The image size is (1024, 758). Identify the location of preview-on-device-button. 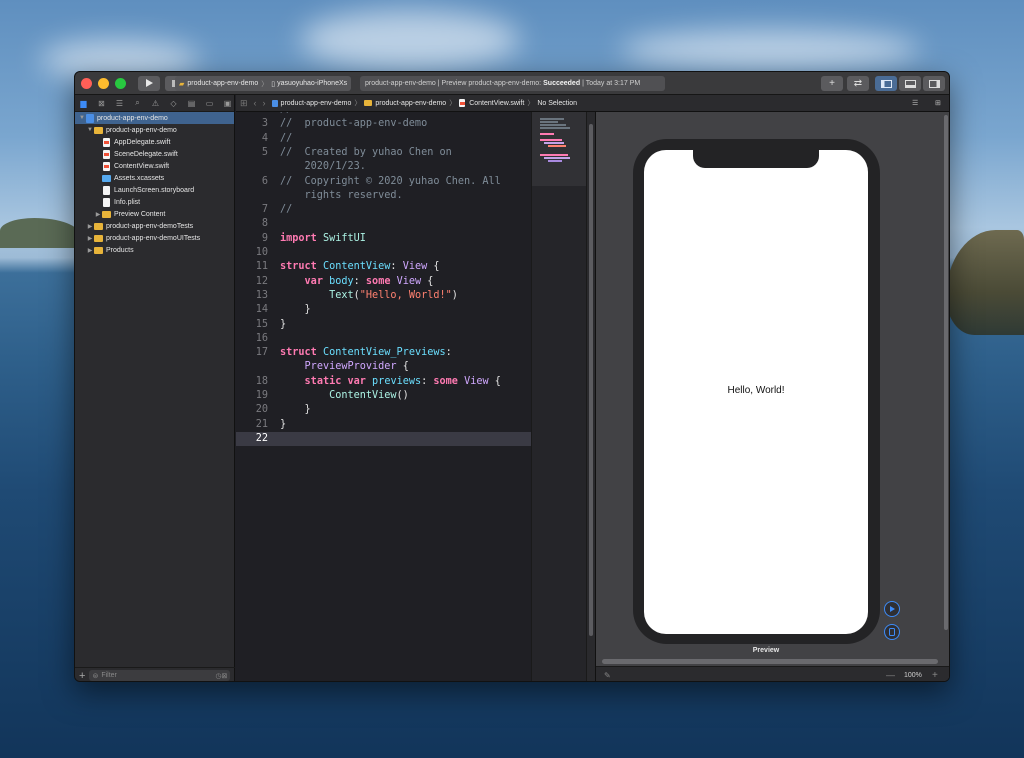
(892, 632).